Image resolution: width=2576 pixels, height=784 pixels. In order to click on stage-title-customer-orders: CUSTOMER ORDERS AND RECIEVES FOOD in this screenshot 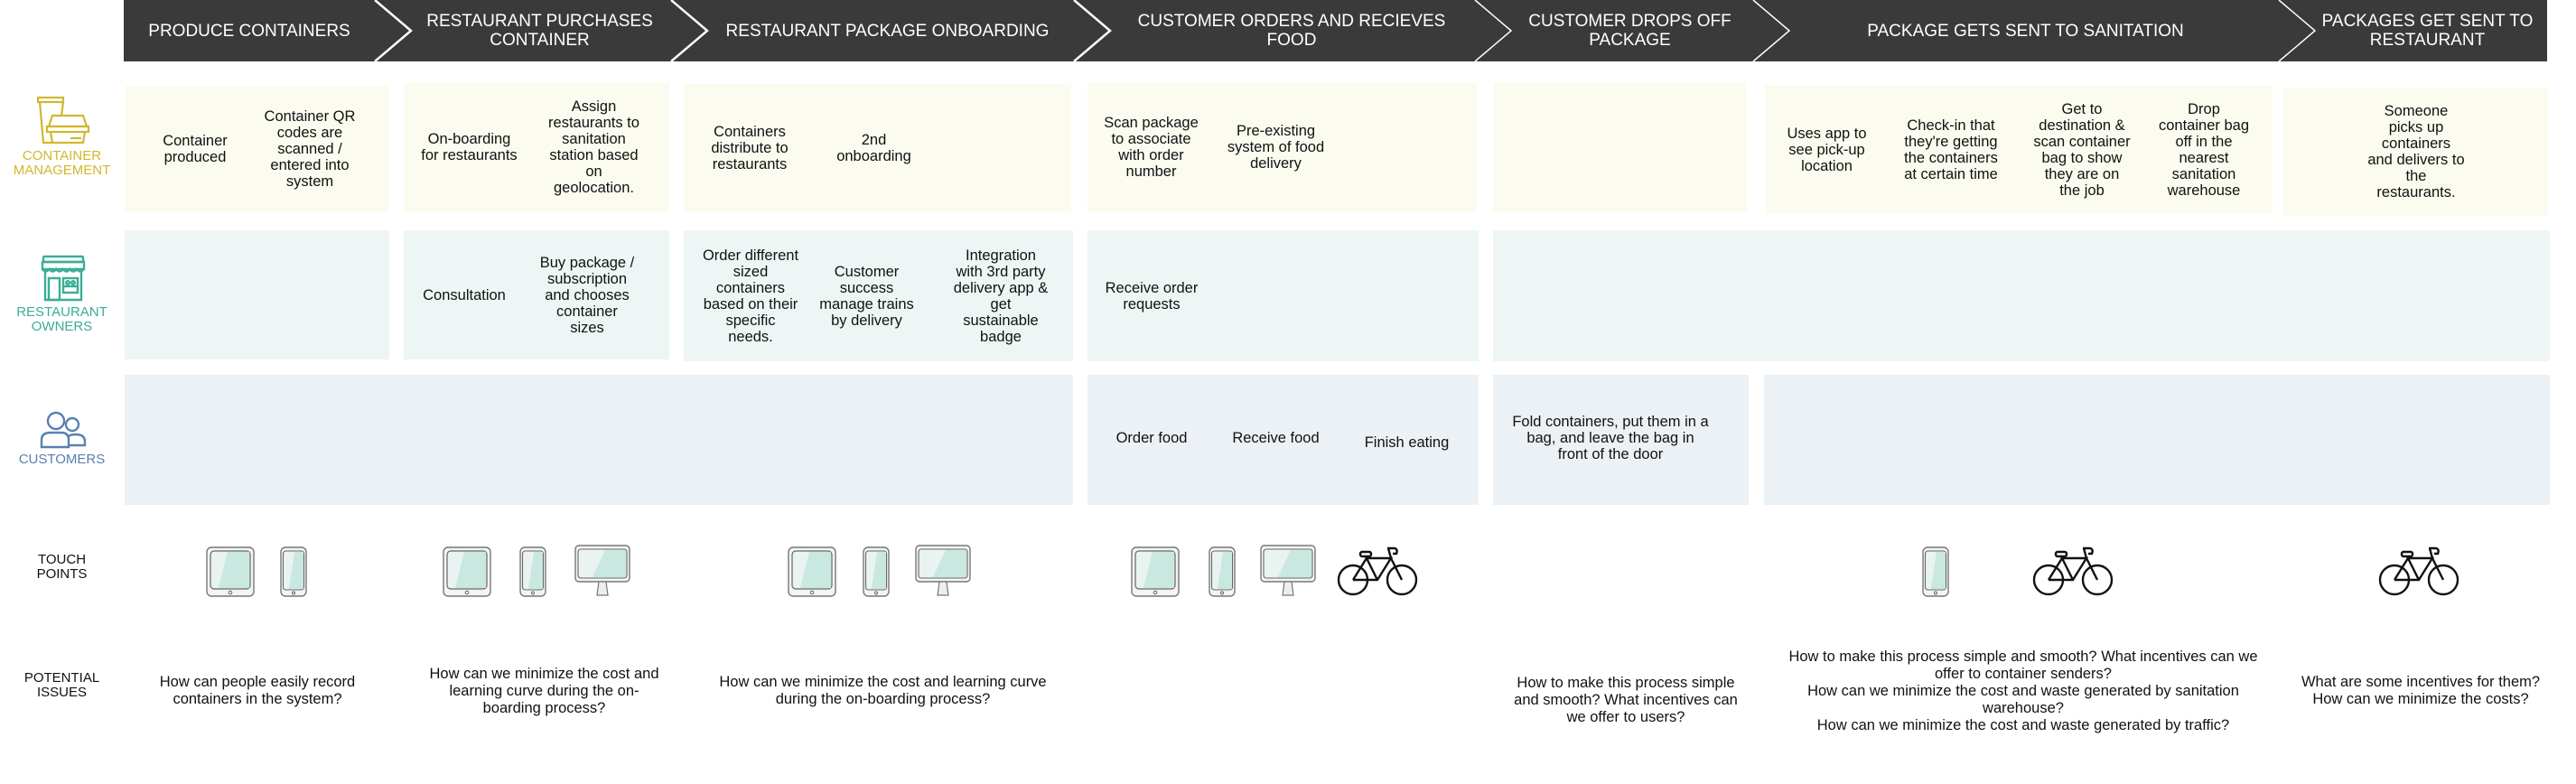, I will do `click(1291, 31)`.